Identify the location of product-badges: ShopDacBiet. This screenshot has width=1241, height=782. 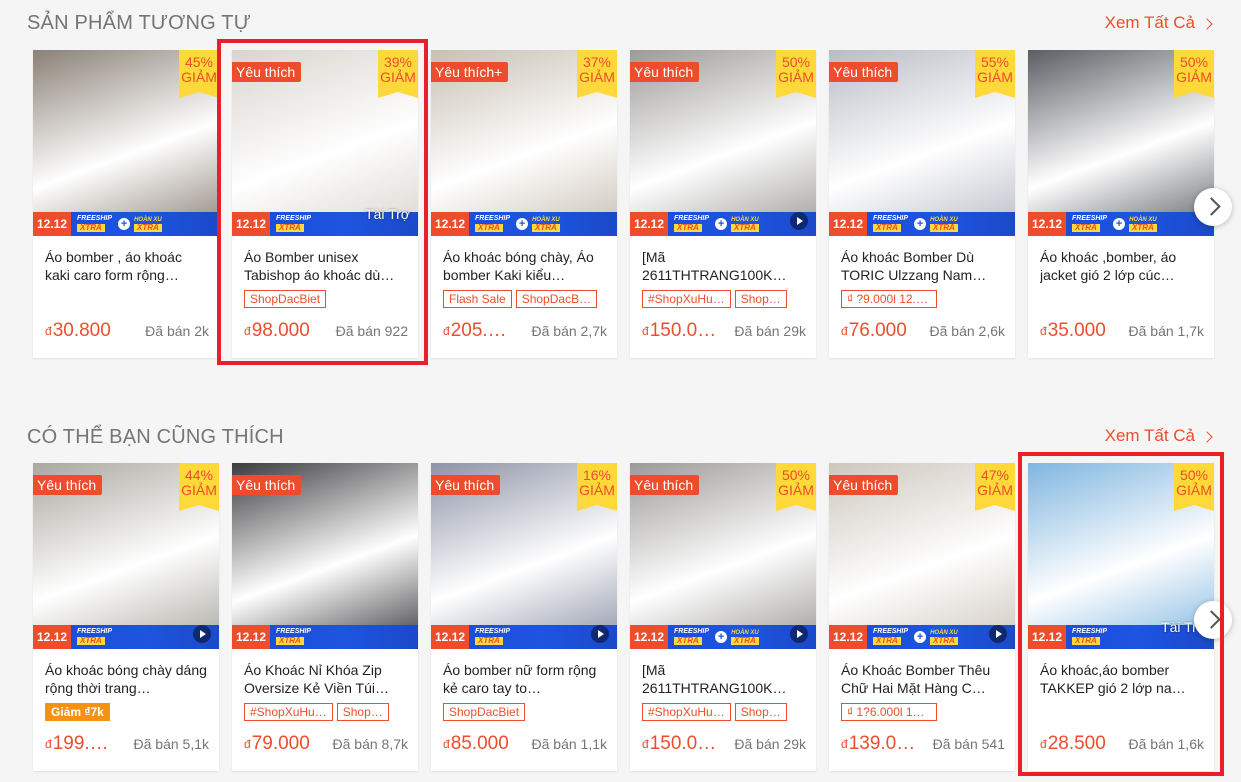
(326, 299).